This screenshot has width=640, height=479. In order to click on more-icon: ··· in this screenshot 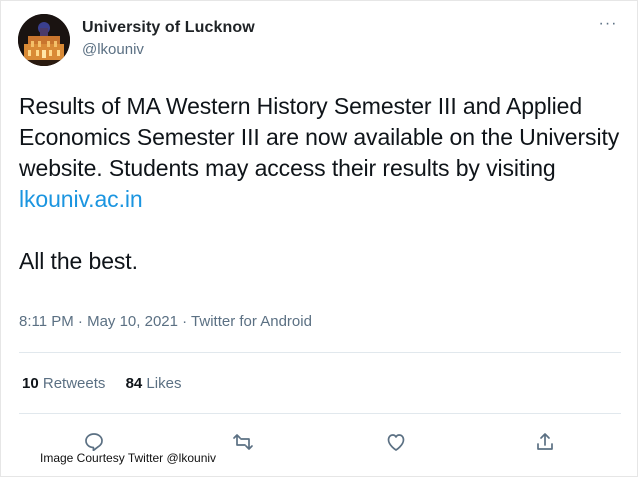, I will do `click(608, 23)`.